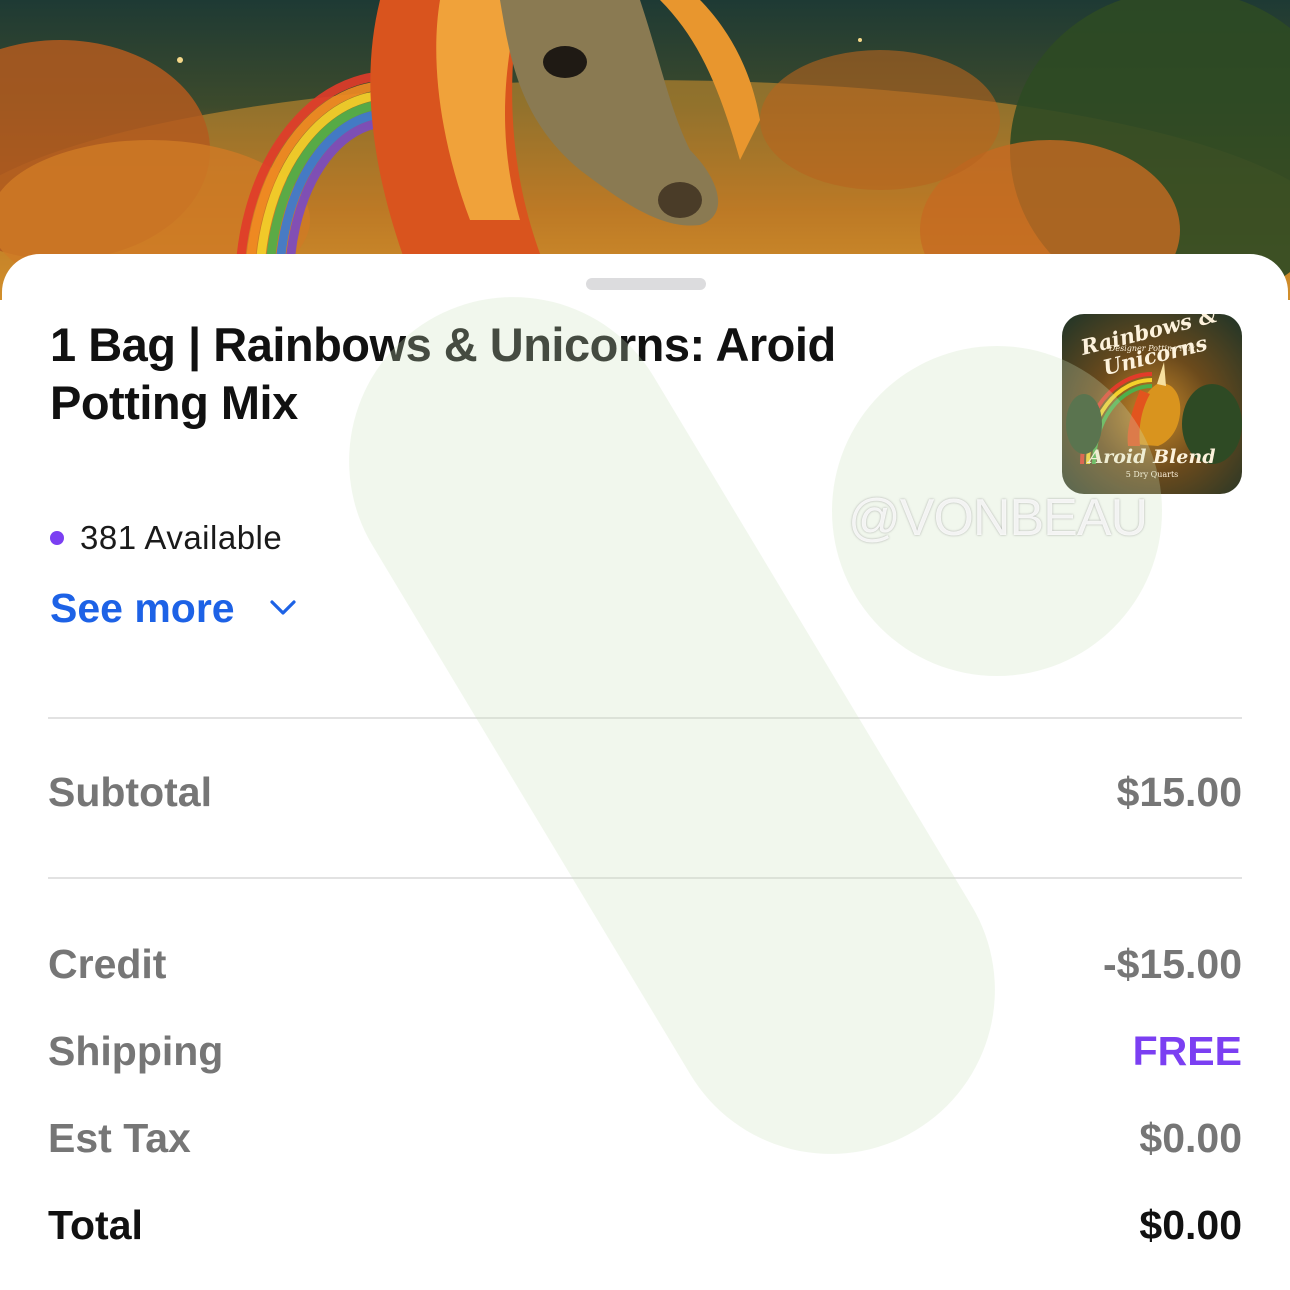  What do you see at coordinates (130, 791) in the screenshot?
I see `subtotal-label: Subtotal` at bounding box center [130, 791].